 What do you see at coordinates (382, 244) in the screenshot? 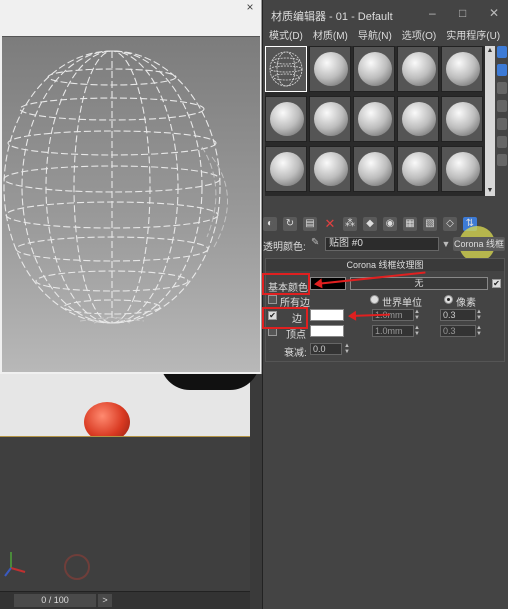
I see `map-name-field: 贴图 #0` at bounding box center [382, 244].